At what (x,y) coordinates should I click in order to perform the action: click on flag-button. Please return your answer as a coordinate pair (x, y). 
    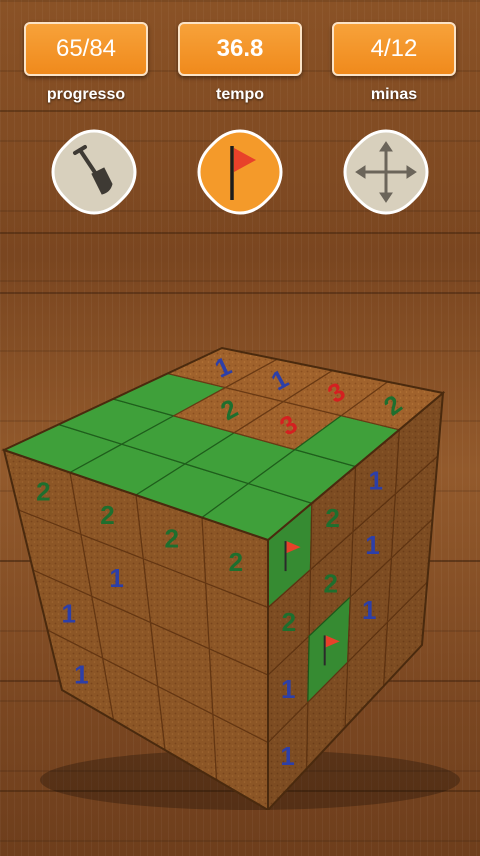
    Looking at the image, I should click on (240, 172).